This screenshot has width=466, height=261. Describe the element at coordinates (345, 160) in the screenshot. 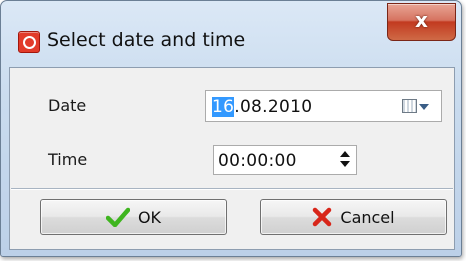

I see `up-down-arrows-icon` at that location.